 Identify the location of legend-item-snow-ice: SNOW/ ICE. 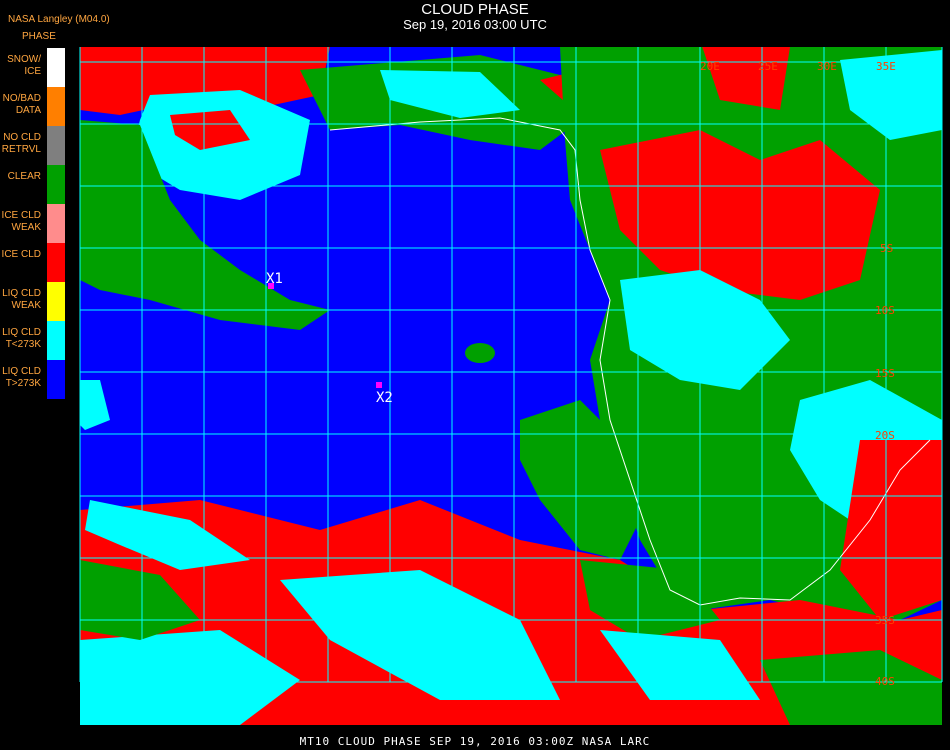
(32, 67).